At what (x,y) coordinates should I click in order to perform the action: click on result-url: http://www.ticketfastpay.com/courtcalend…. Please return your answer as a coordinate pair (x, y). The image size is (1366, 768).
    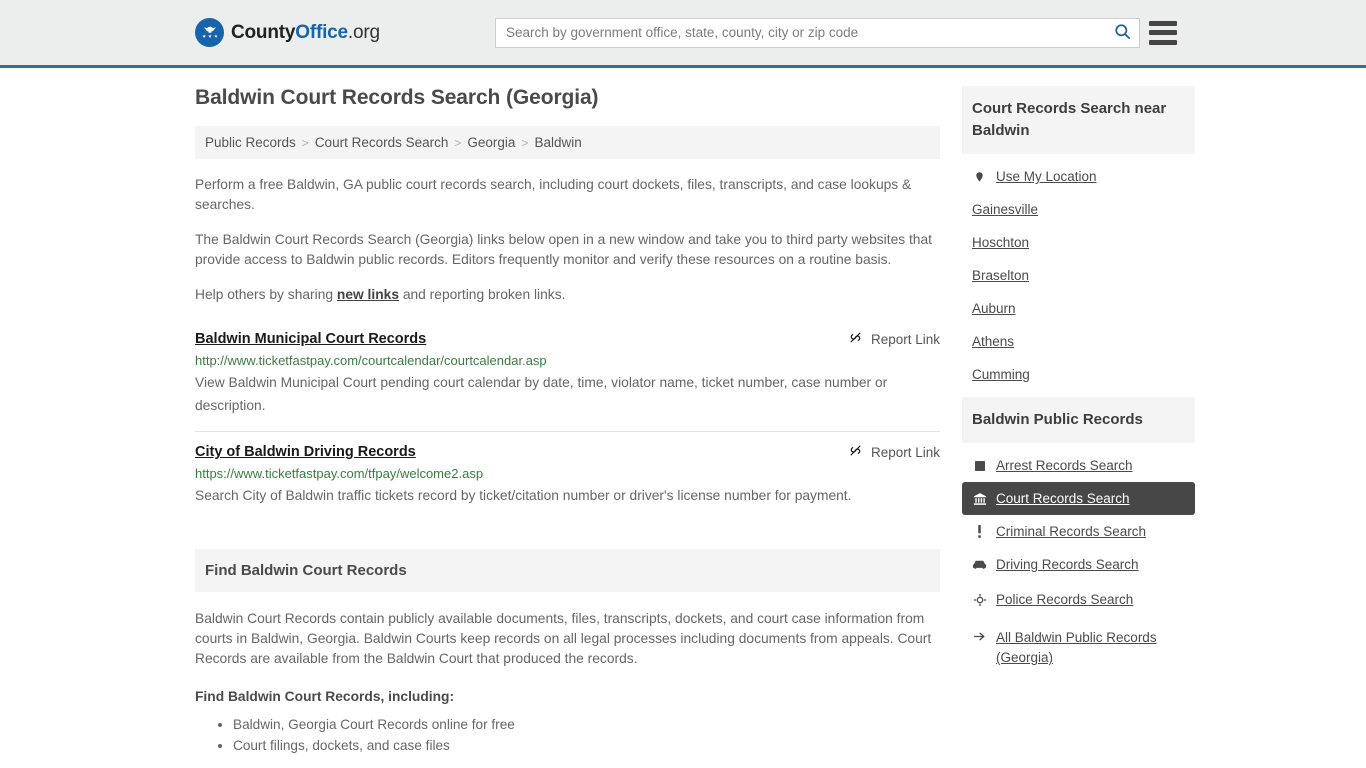
    Looking at the image, I should click on (567, 360).